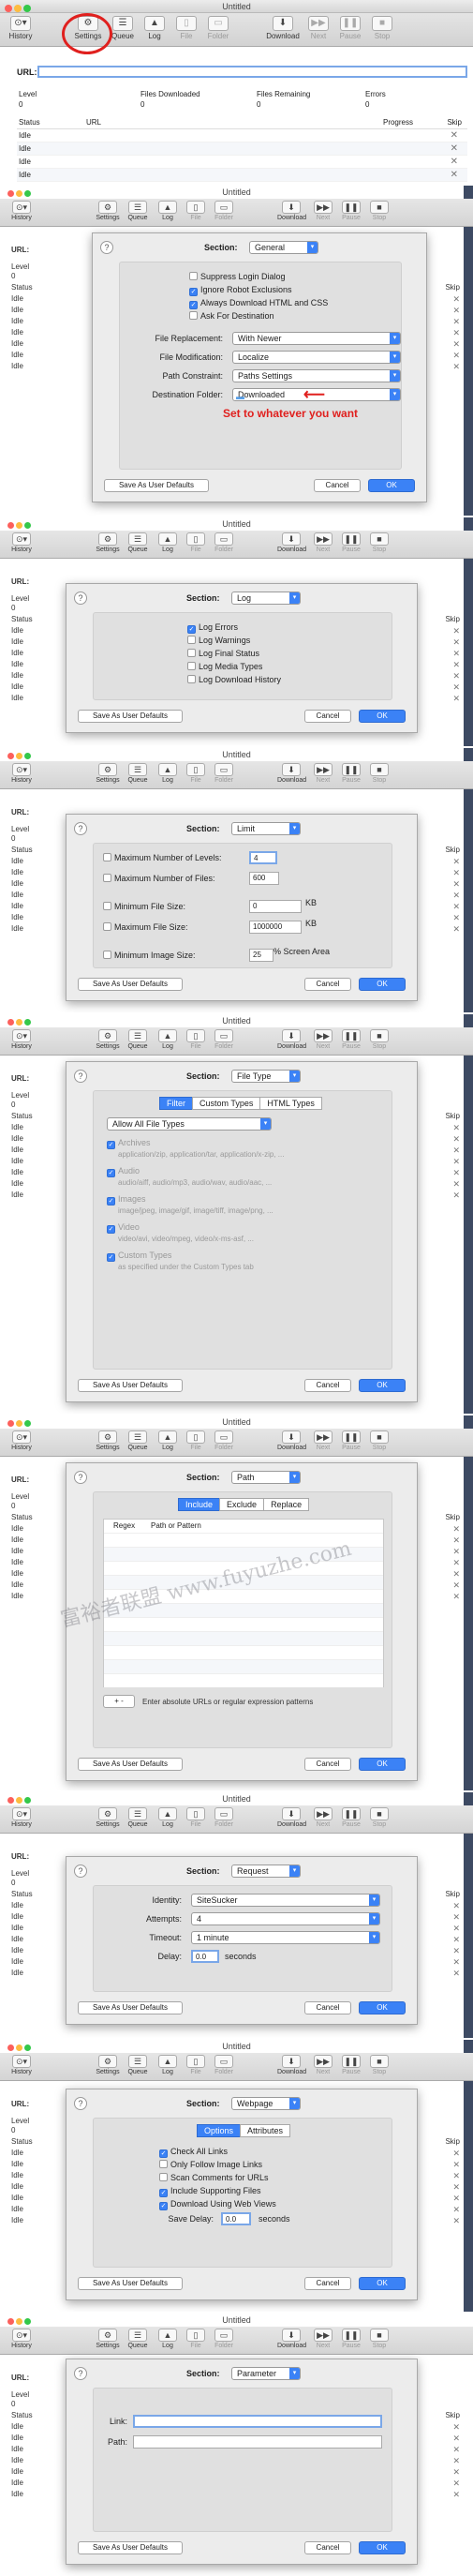 This screenshot has height=2576, width=473. What do you see at coordinates (139, 1256) in the screenshot?
I see `custom-checkbox: ✓ Custom Types` at bounding box center [139, 1256].